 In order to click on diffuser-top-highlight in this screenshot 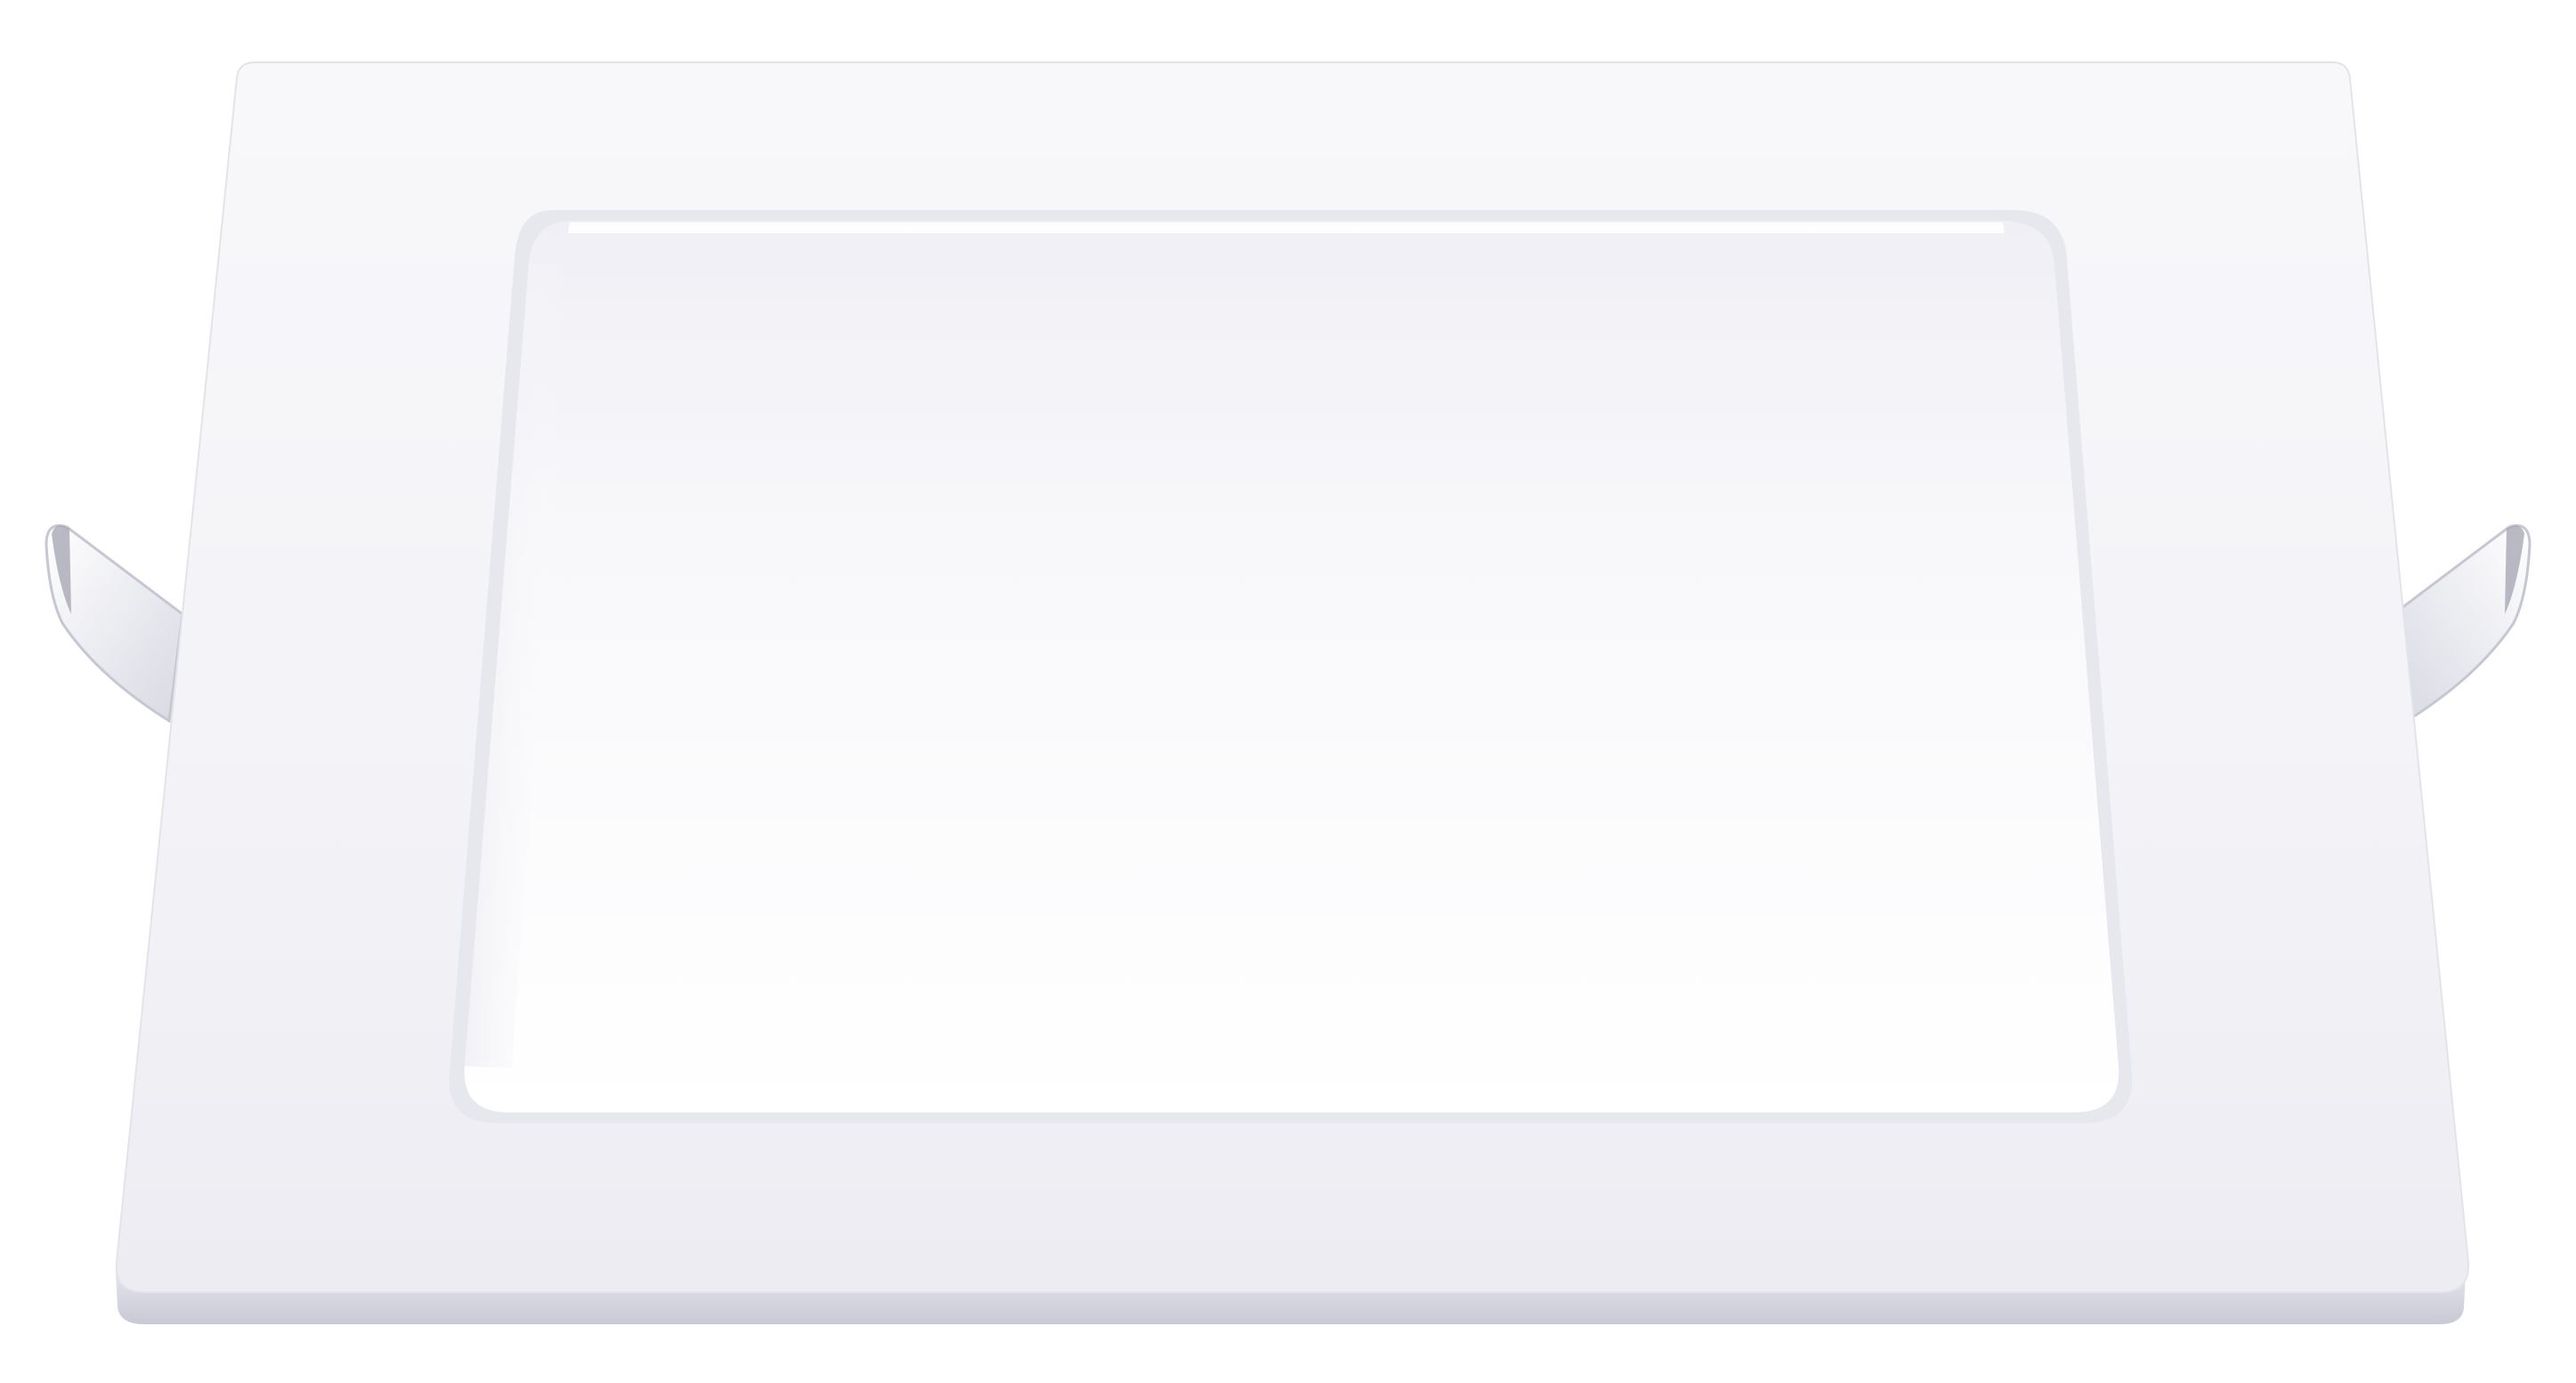, I will do `click(1286, 227)`.